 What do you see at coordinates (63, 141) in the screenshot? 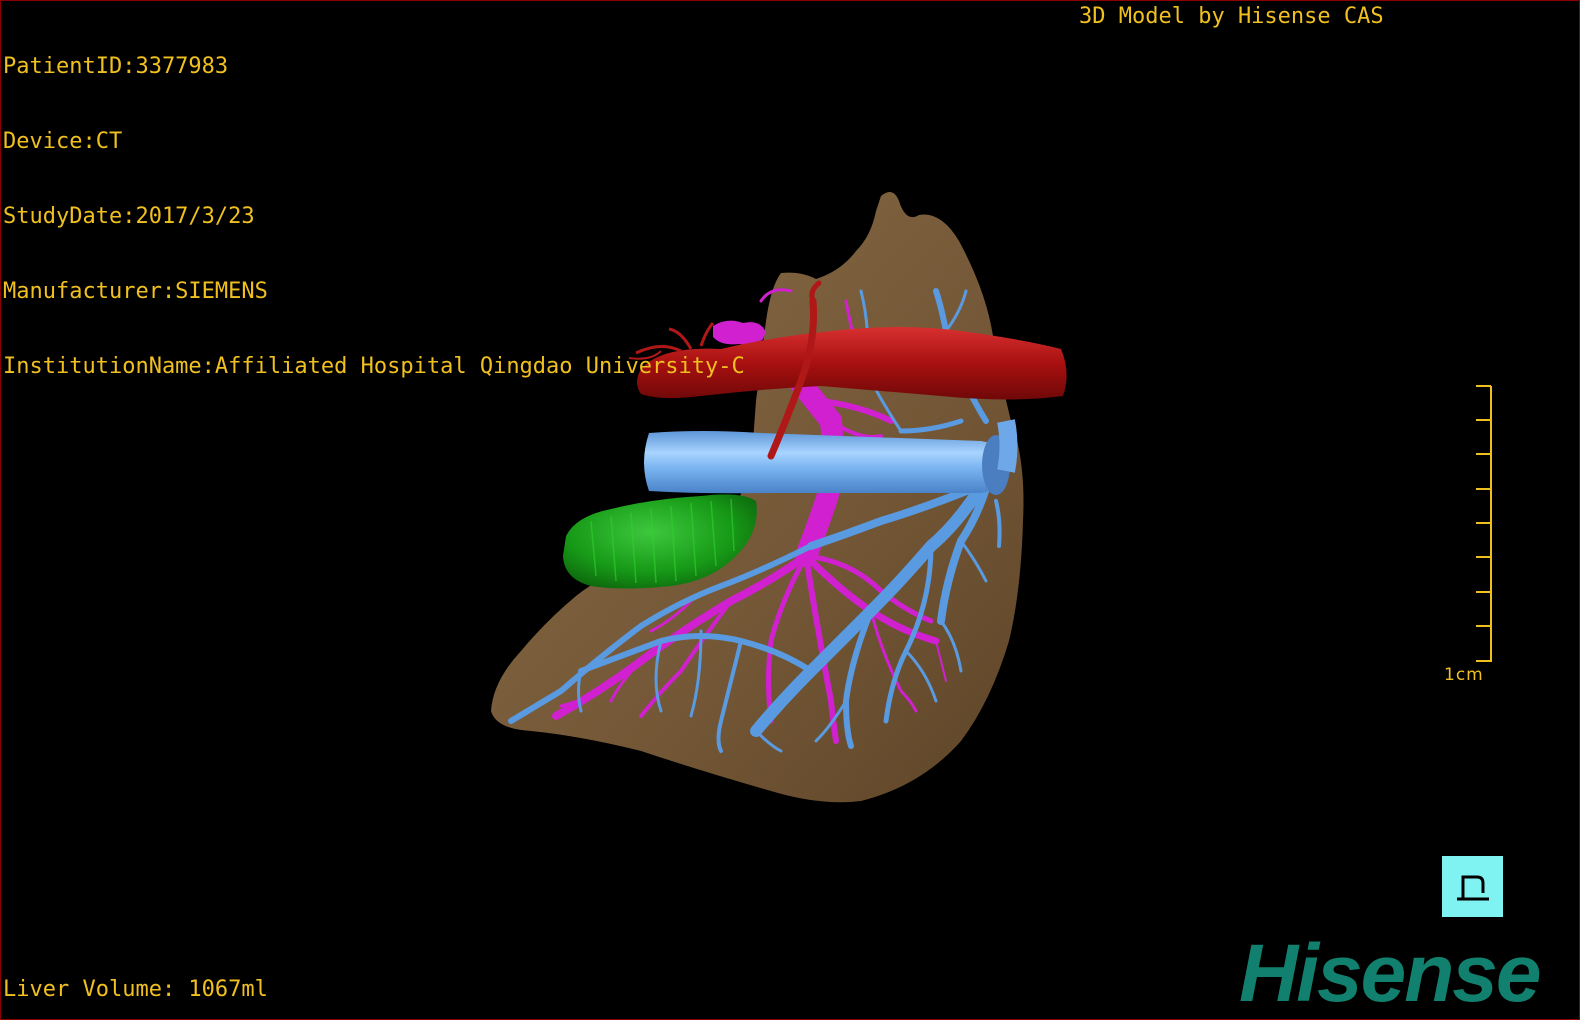
I see `device: Device:CT` at bounding box center [63, 141].